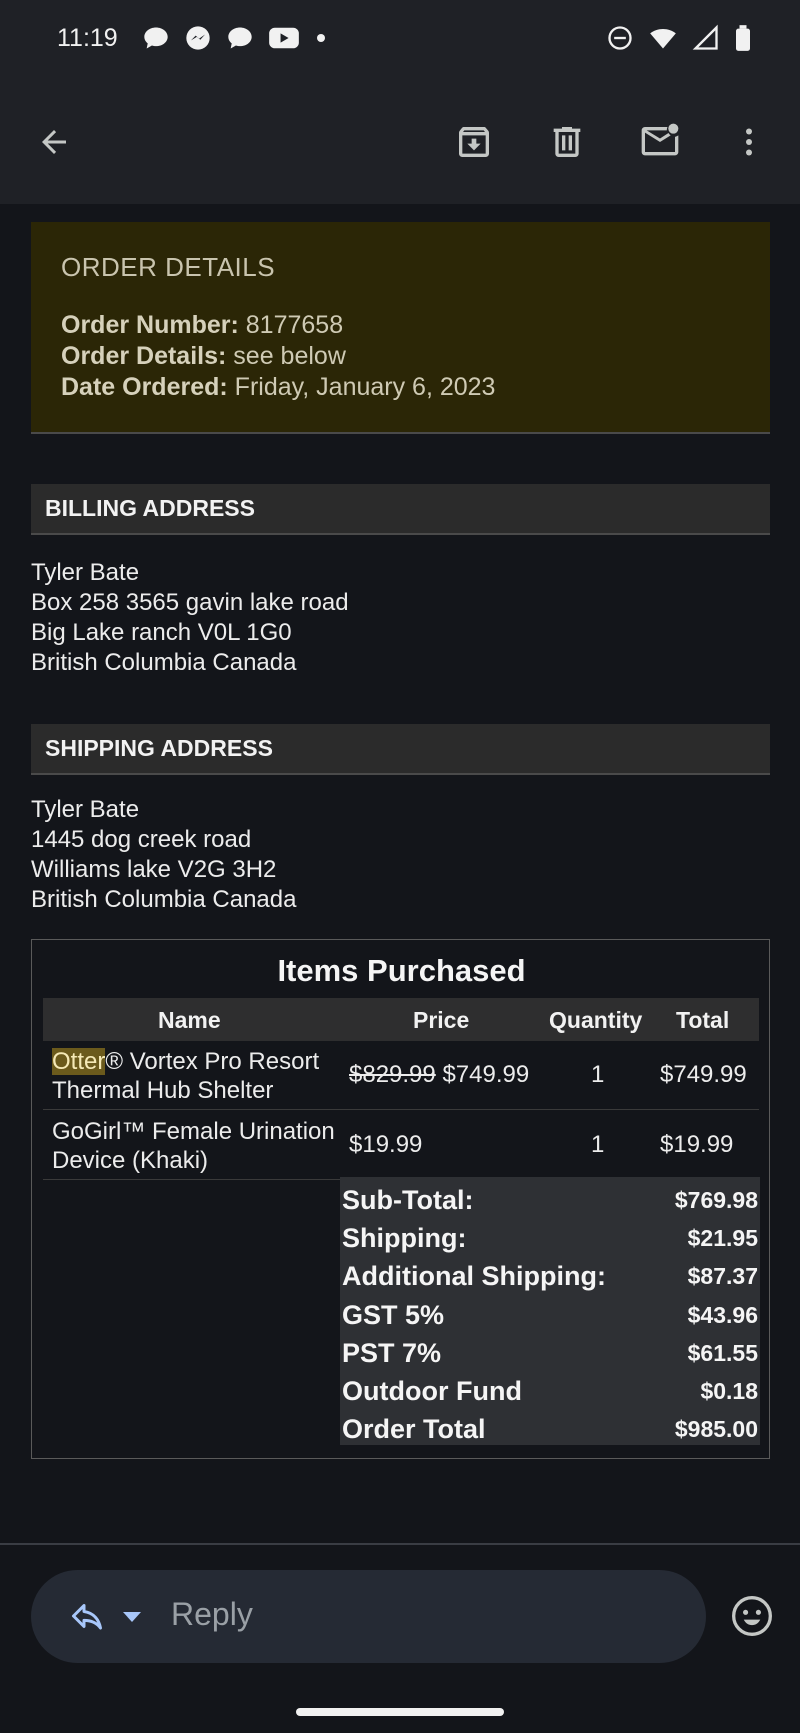 The width and height of the screenshot is (800, 1733). What do you see at coordinates (144, 356) in the screenshot?
I see `order-details-label: Order Details:` at bounding box center [144, 356].